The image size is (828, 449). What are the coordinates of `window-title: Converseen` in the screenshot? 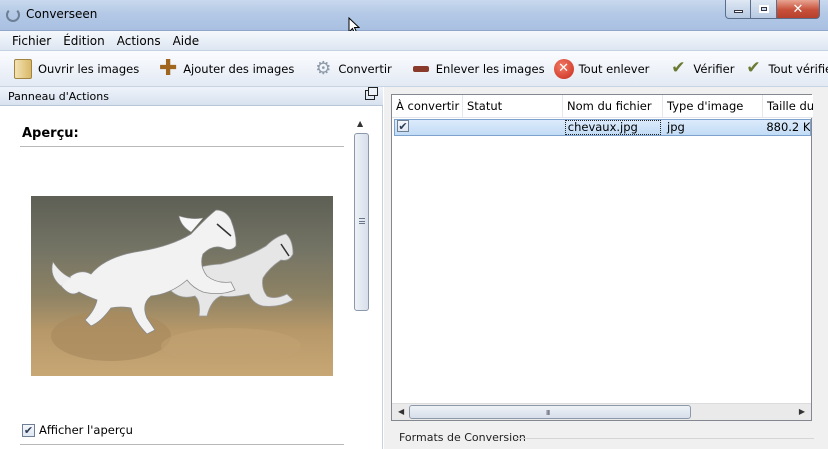 It's located at (62, 14).